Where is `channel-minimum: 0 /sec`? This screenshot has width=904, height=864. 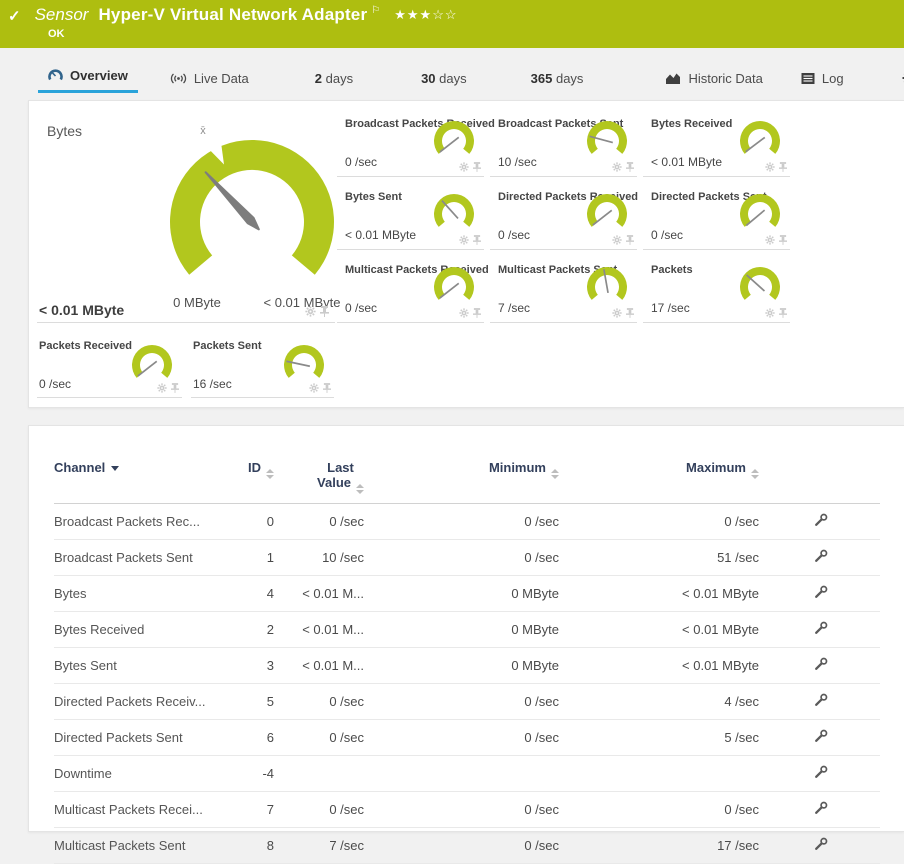 channel-minimum: 0 /sec is located at coordinates (461, 522).